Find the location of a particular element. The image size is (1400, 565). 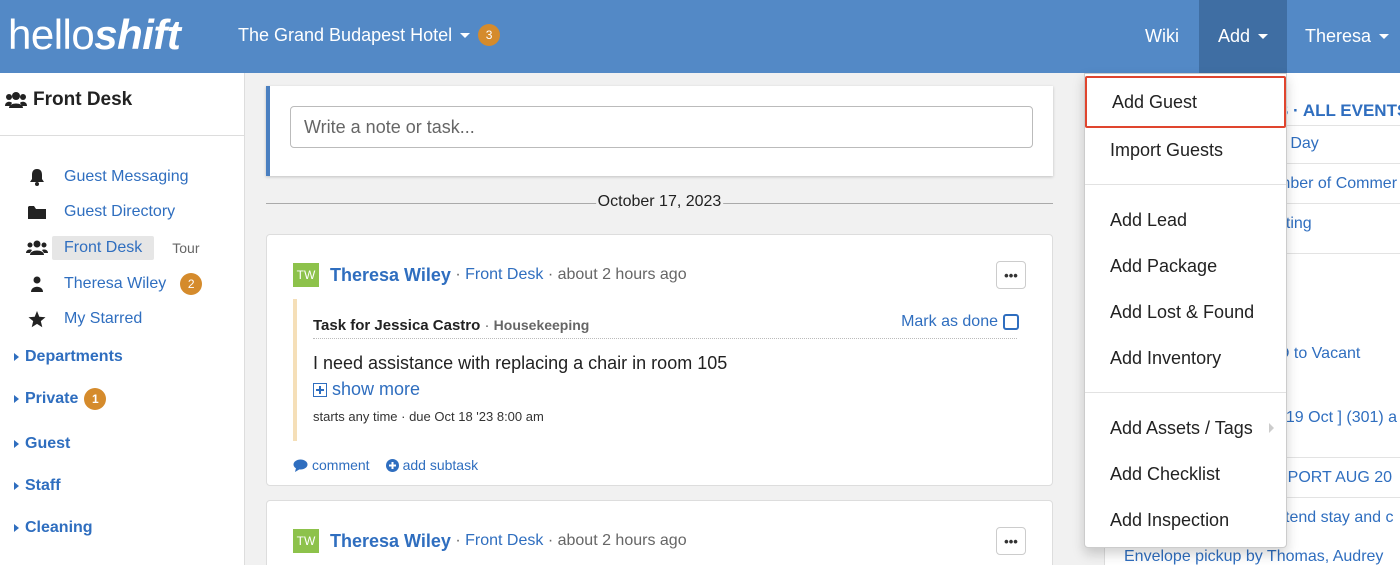

sidebar-item-guest-messaging: Guest Messaging is located at coordinates (94, 177).